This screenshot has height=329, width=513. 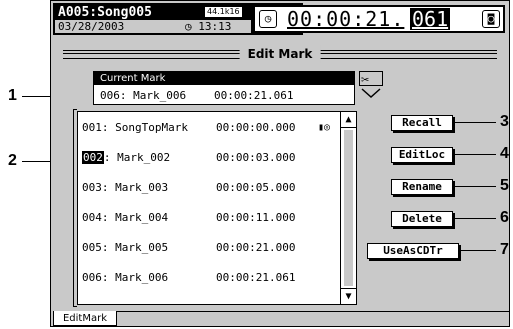 I want to click on title-bar: Edit Mark, so click(x=280, y=54).